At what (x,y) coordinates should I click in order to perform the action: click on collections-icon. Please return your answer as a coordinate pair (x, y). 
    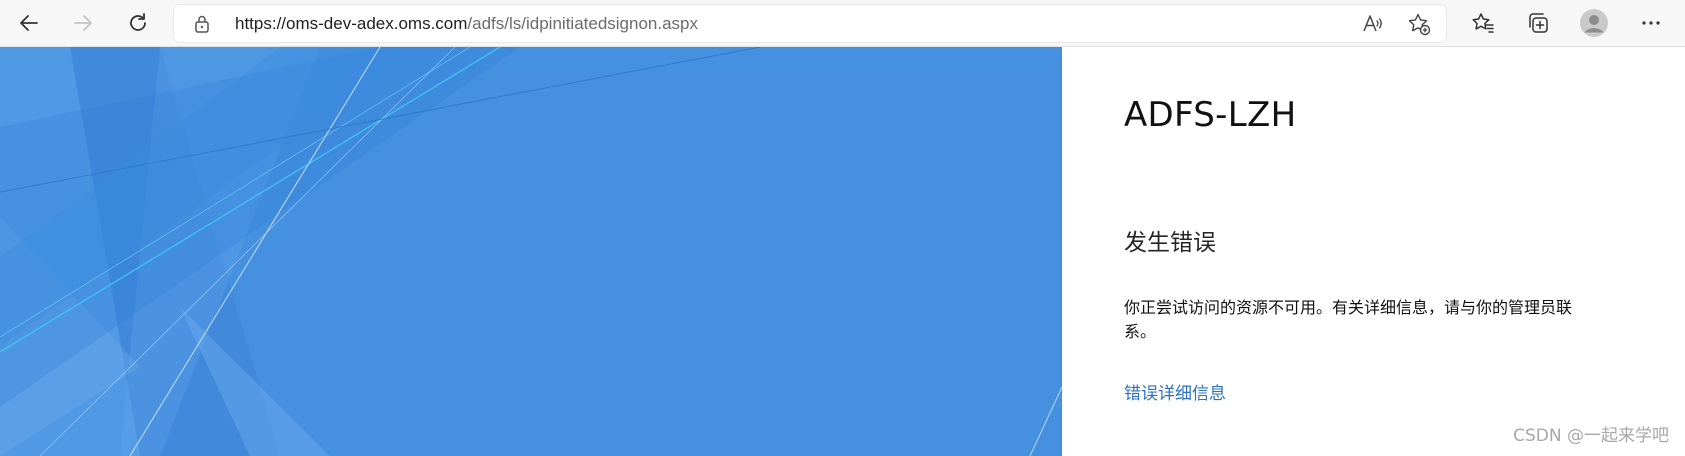
    Looking at the image, I should click on (1538, 23).